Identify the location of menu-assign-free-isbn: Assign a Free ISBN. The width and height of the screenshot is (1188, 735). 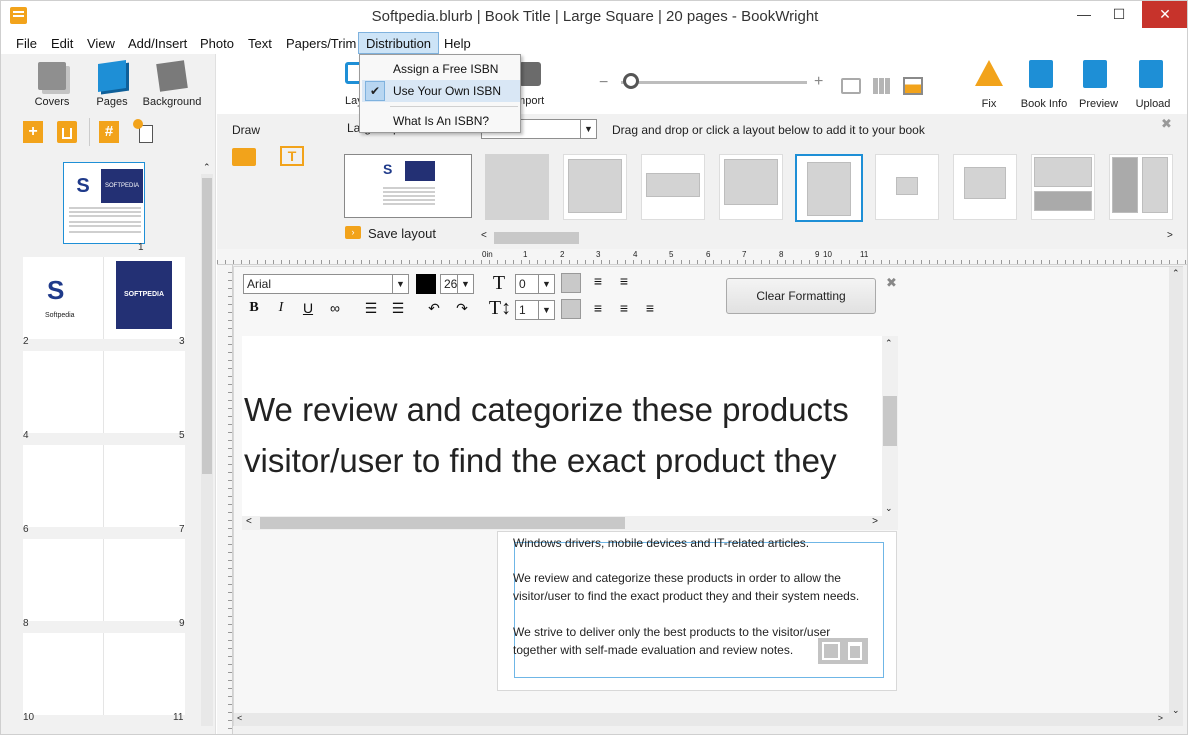
(445, 69).